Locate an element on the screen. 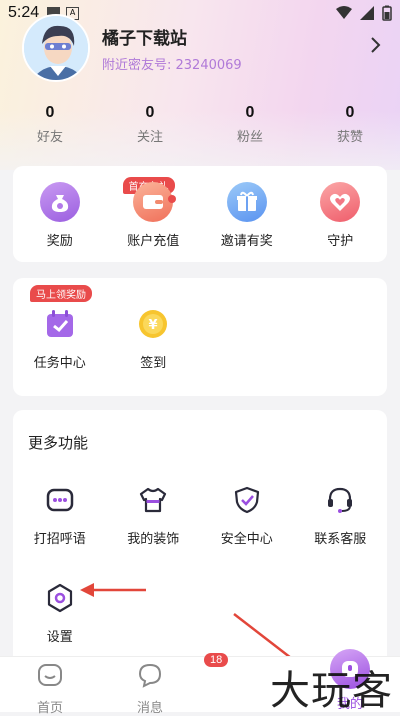 This screenshot has height=716, width=400. watermark-text: 大玩客 is located at coordinates (331, 691).